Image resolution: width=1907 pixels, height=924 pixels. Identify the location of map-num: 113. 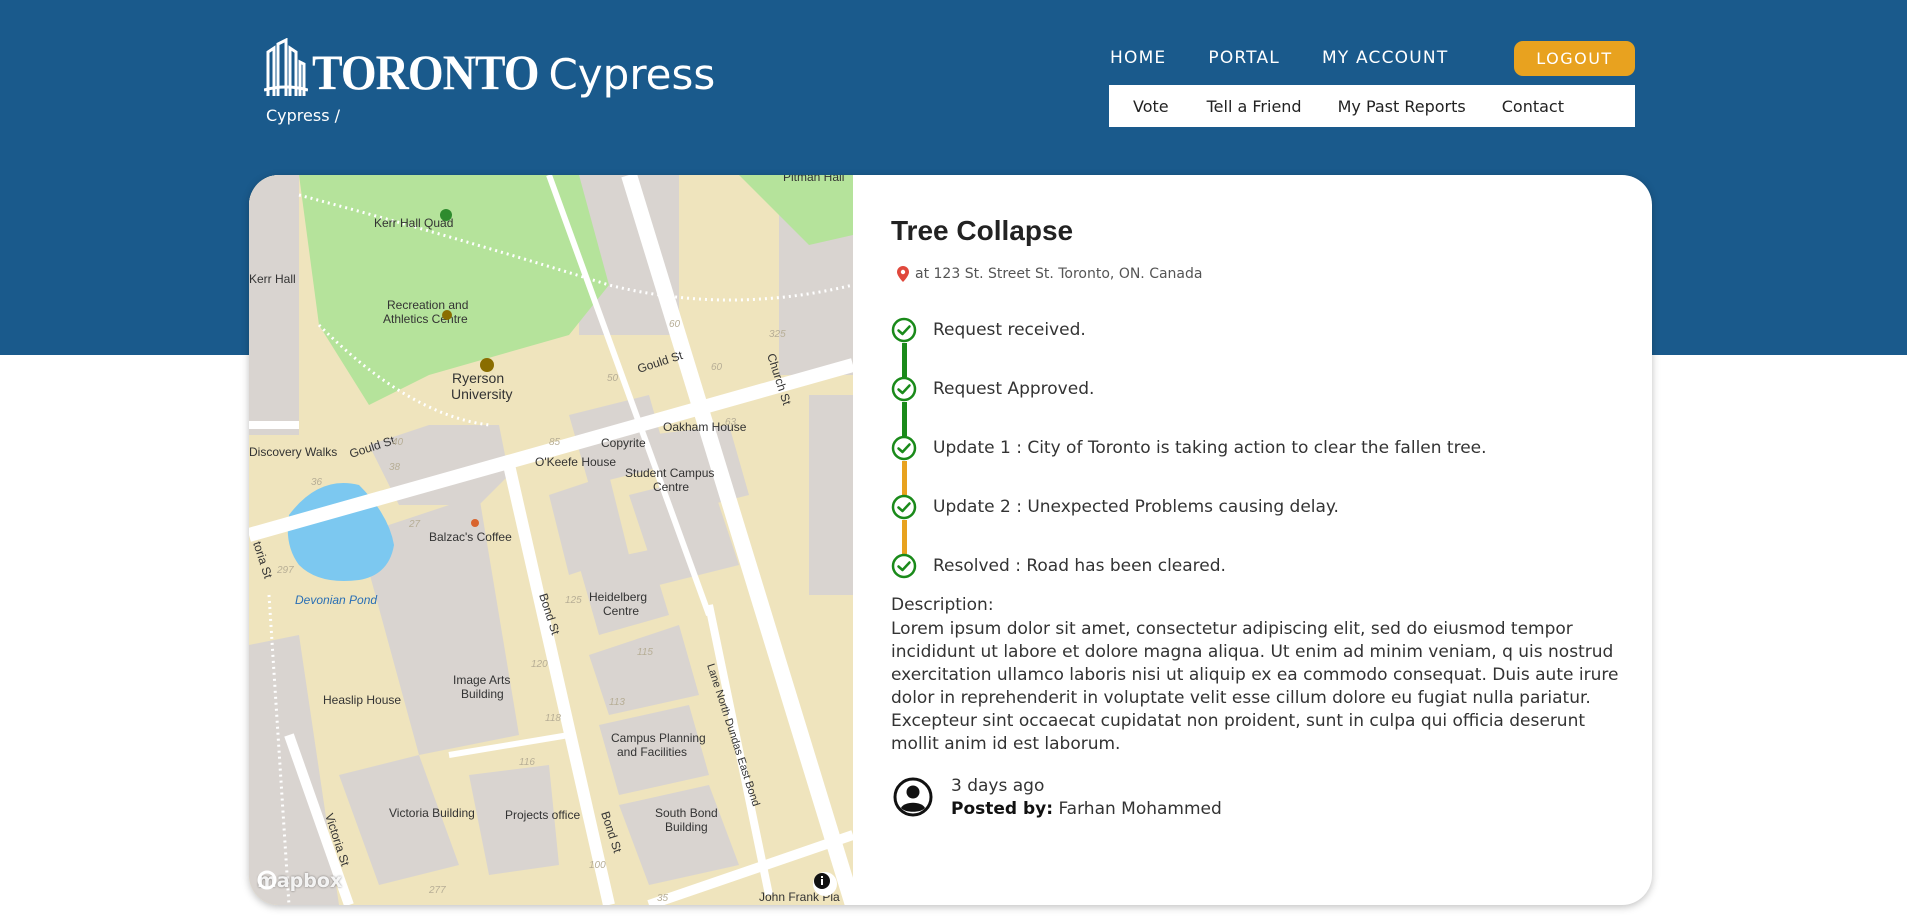
(617, 702).